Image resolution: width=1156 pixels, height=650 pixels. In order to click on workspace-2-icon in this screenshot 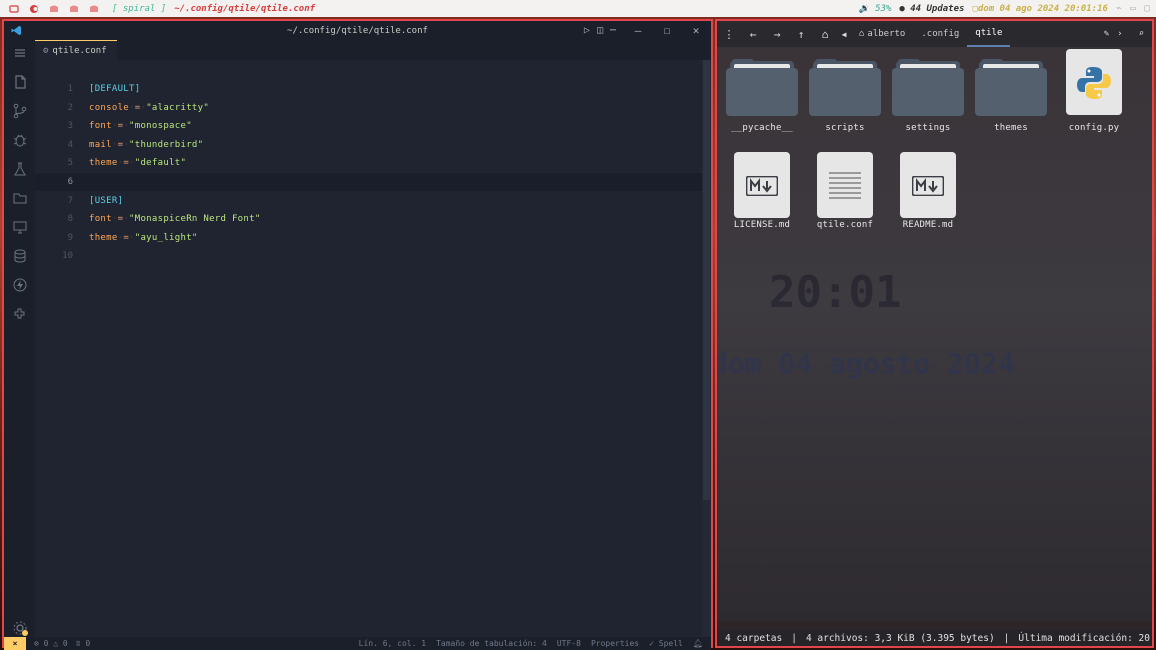, I will do `click(54, 9)`.